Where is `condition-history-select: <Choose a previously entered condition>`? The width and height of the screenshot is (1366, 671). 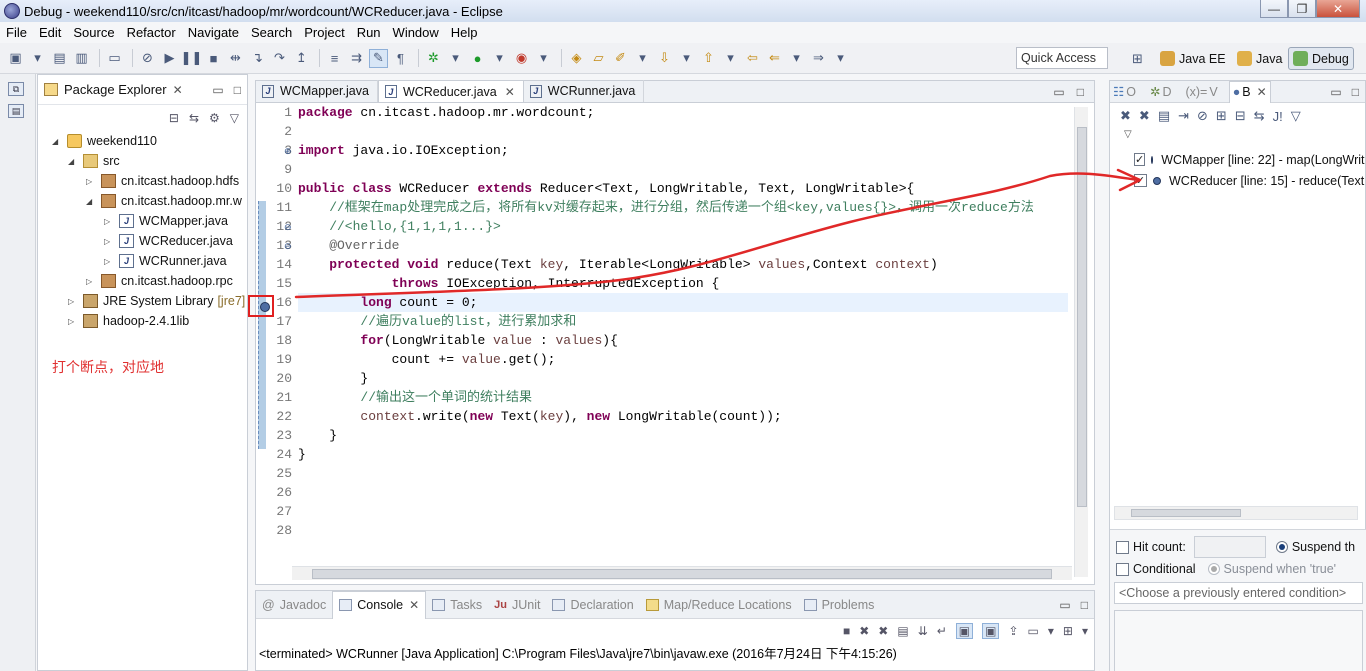 condition-history-select: <Choose a previously entered condition> is located at coordinates (1238, 593).